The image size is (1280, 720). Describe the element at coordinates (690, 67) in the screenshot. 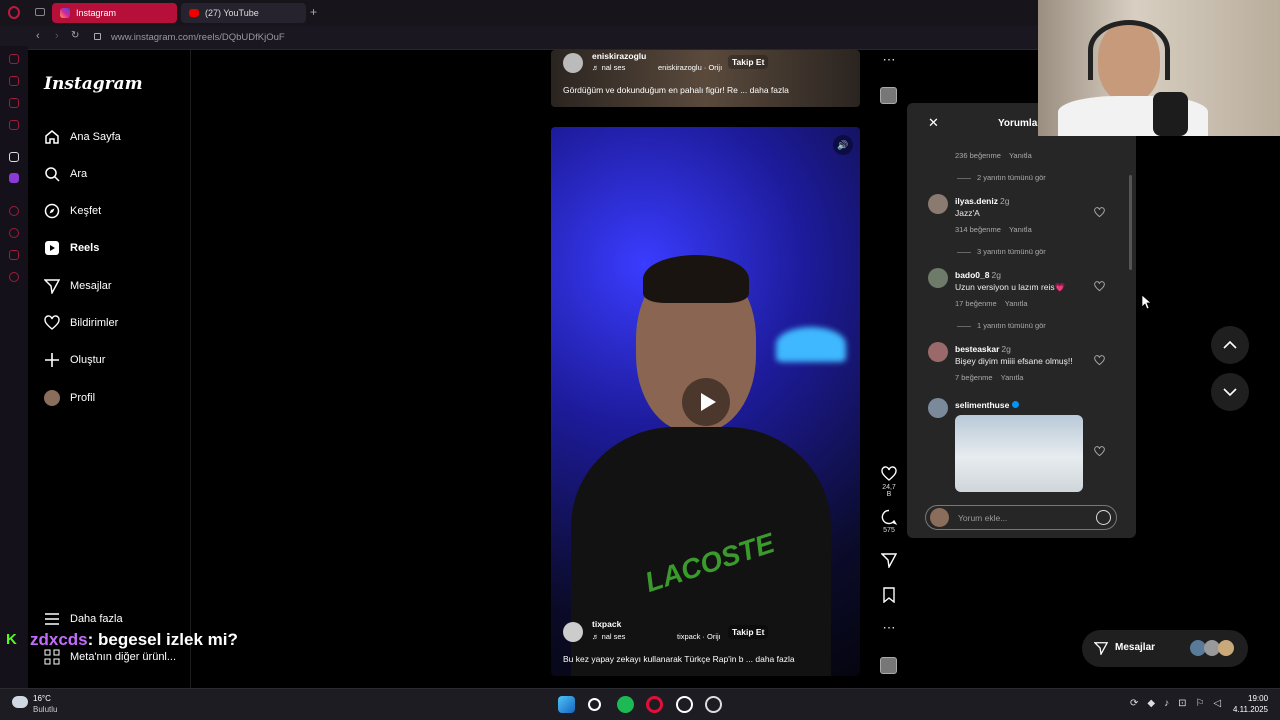

I see `audio-source: eniskirazoglu · Orijı` at that location.